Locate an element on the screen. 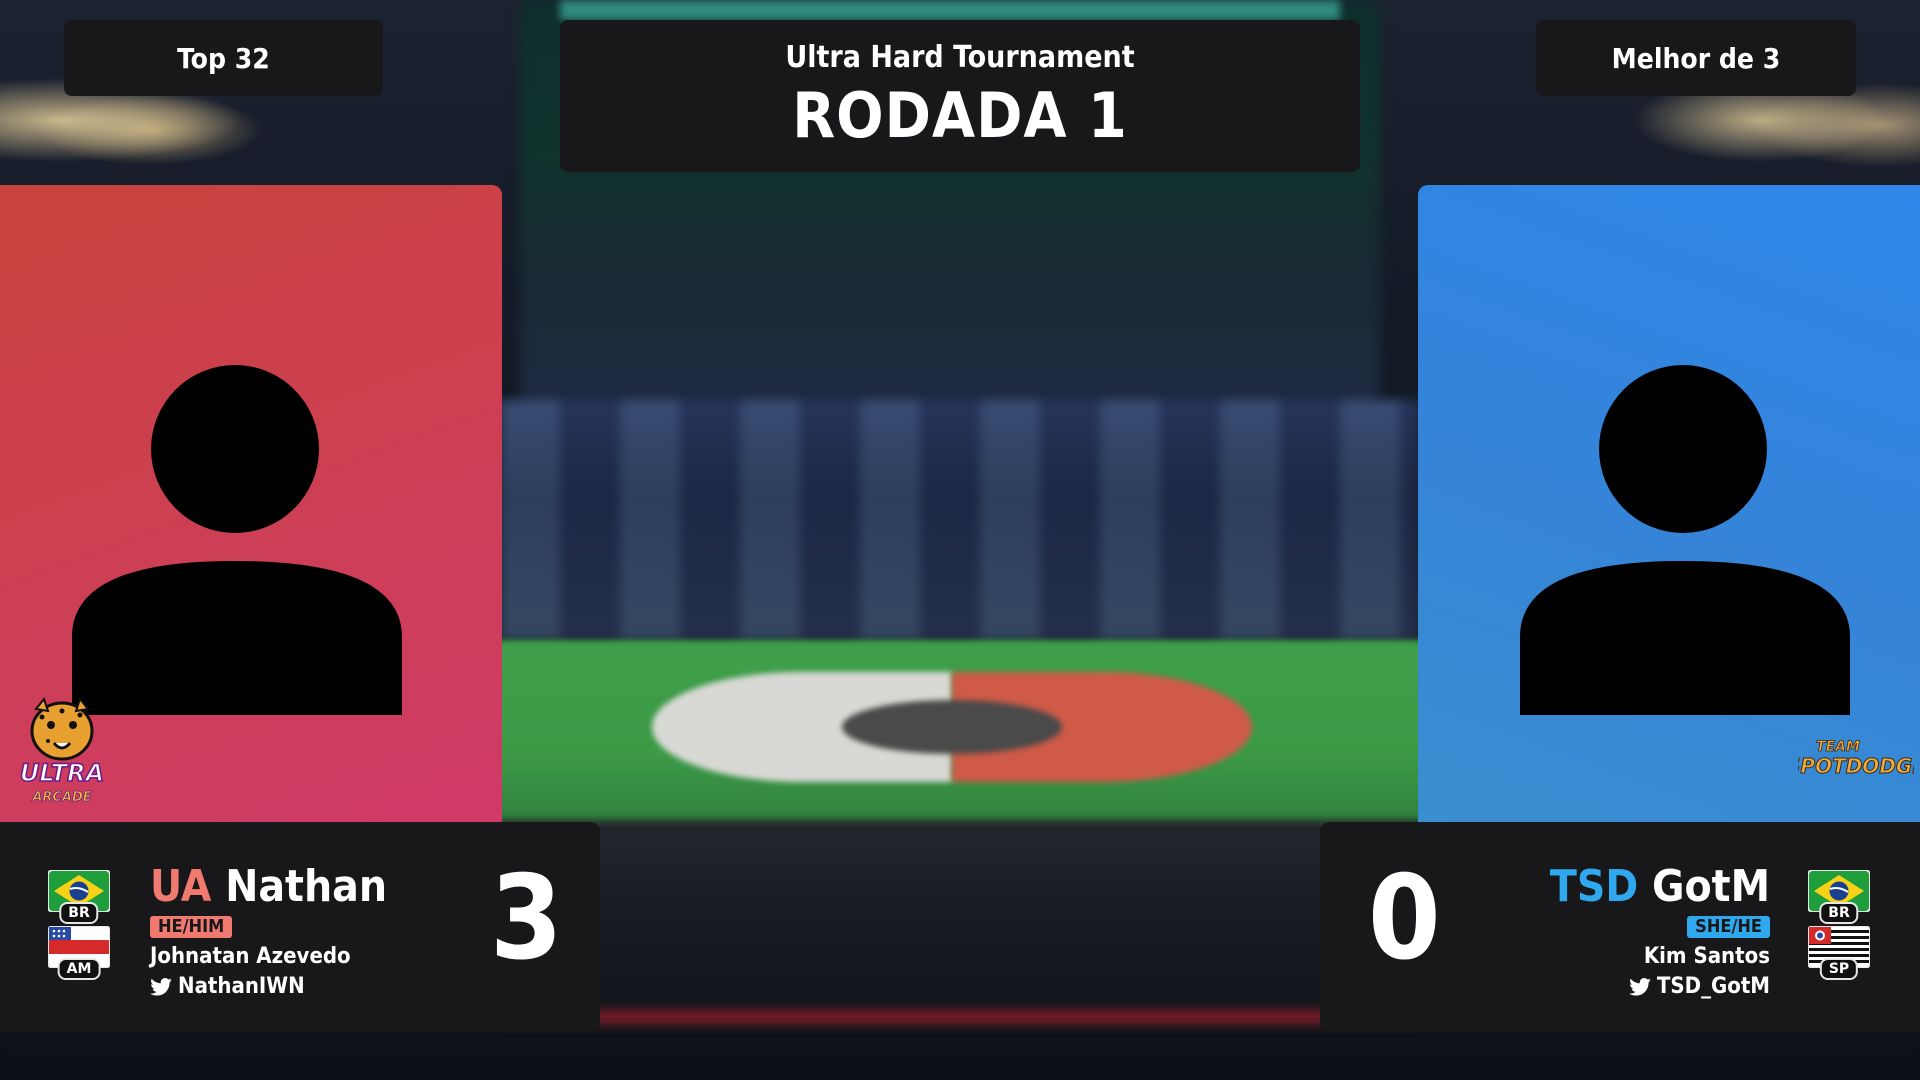 This screenshot has height=1080, width=1920. match-title-panel: Ultra Hard Tournament RODADA 1 is located at coordinates (960, 96).